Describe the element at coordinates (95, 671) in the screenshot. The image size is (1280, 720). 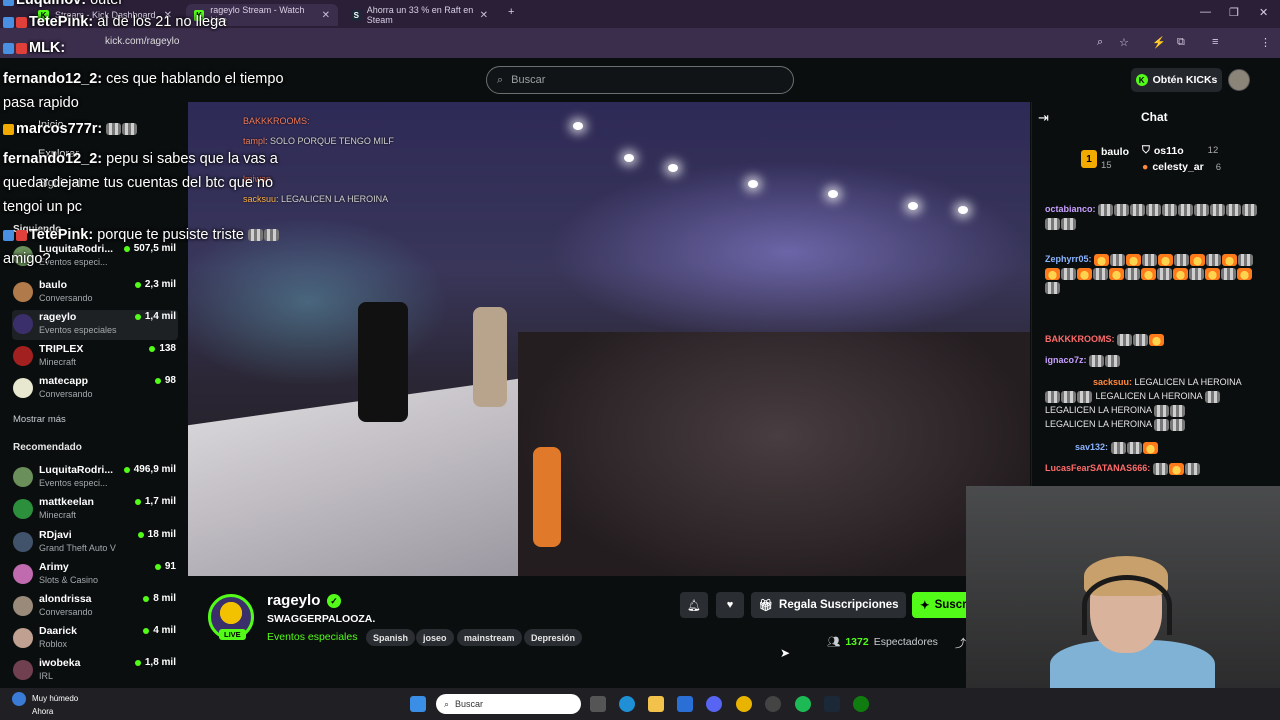
I see `sidebar-channel: iwobeka IRL 1,8 mil` at that location.